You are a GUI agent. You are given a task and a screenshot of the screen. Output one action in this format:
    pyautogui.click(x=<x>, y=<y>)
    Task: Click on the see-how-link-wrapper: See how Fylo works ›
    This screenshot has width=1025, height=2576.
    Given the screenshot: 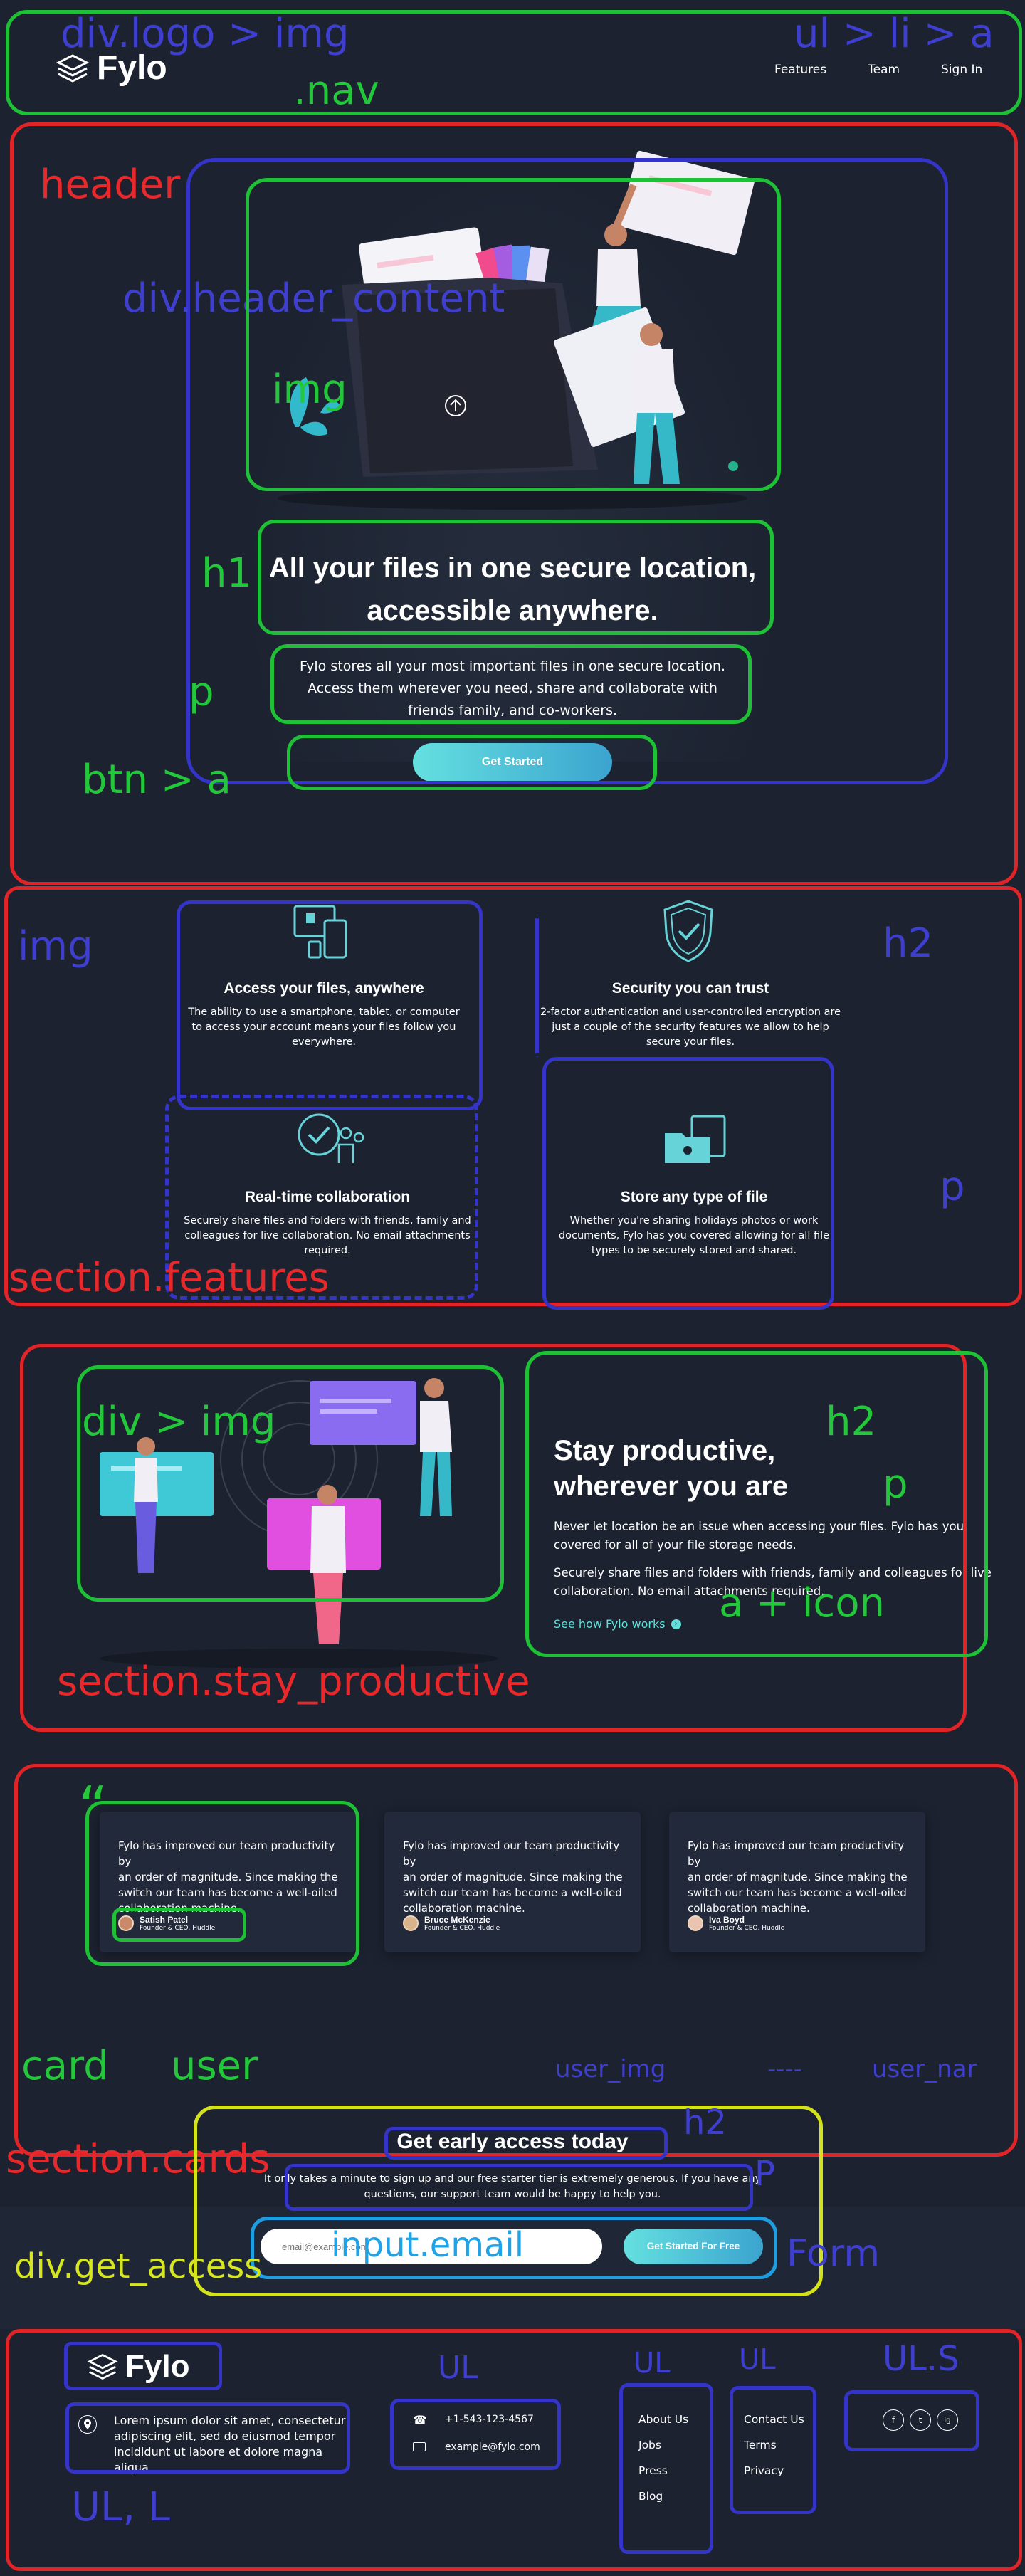 What is the action you would take?
    pyautogui.click(x=617, y=1624)
    